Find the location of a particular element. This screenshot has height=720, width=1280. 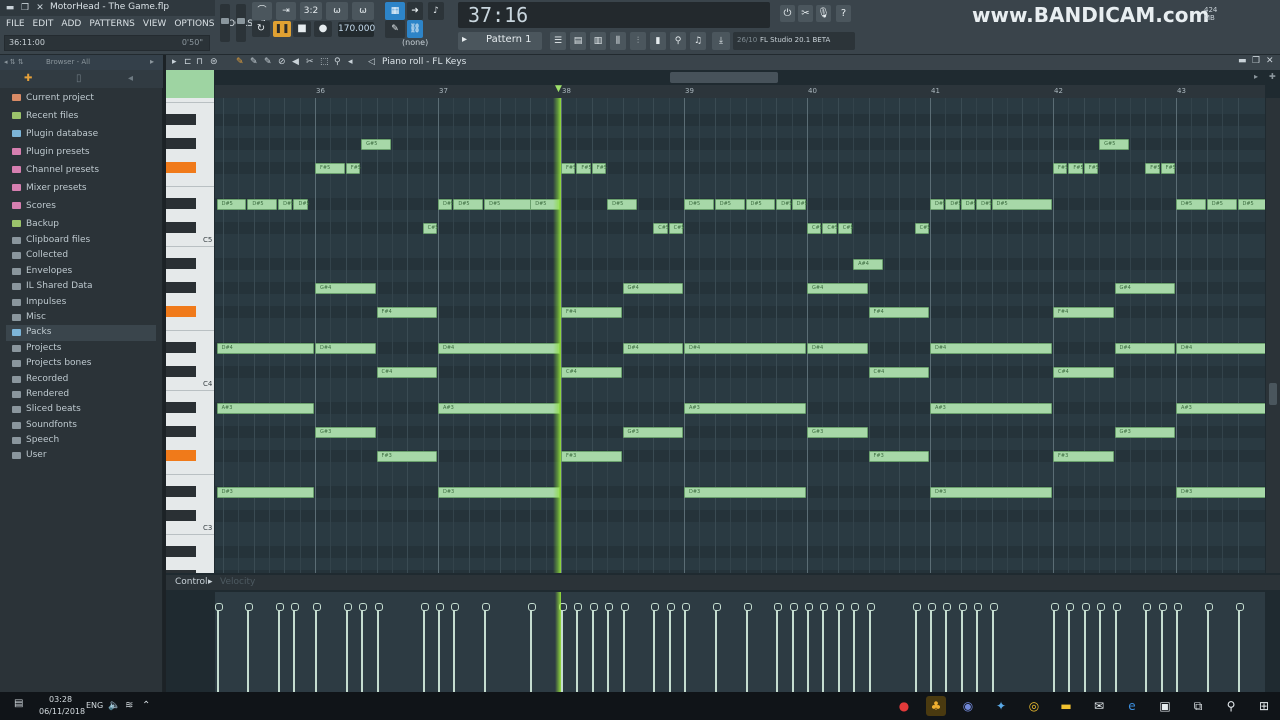

browser-item: Rendered is located at coordinates (81, 394).